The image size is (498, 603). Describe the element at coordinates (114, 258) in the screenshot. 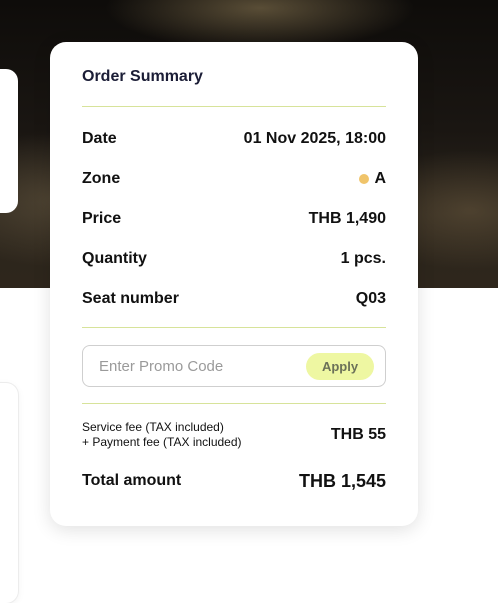

I see `quantity-label: Quantity` at that location.